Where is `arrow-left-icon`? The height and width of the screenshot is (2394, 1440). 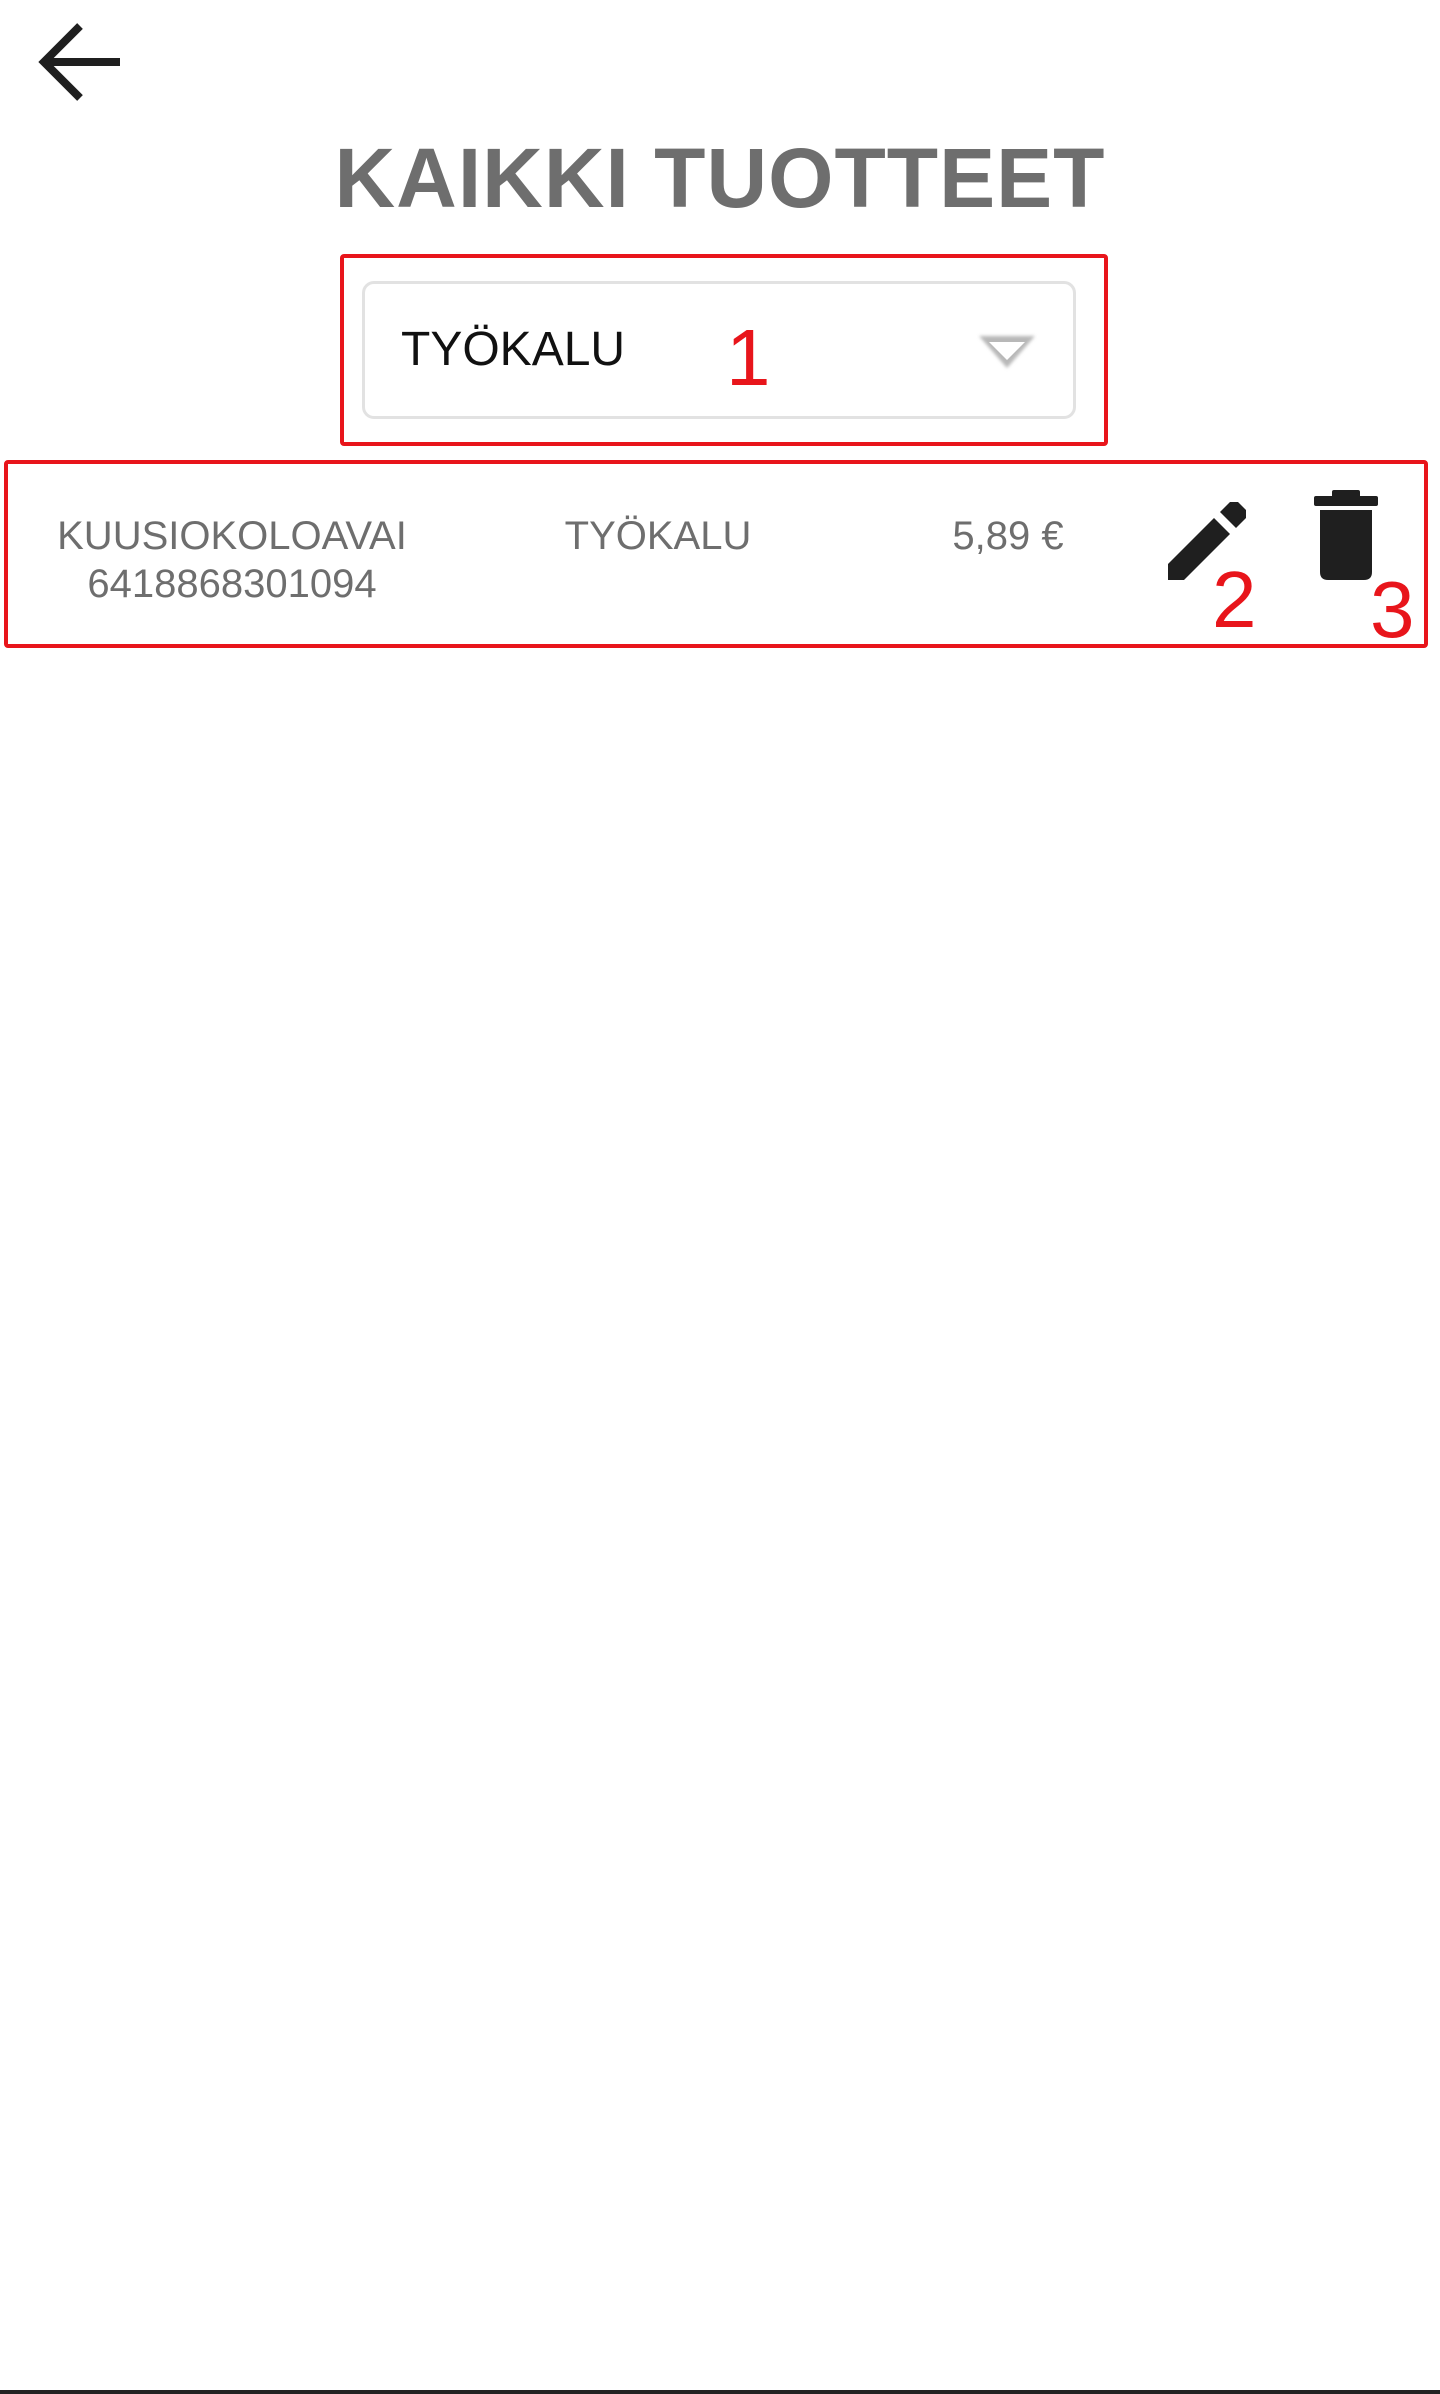 arrow-left-icon is located at coordinates (79, 62).